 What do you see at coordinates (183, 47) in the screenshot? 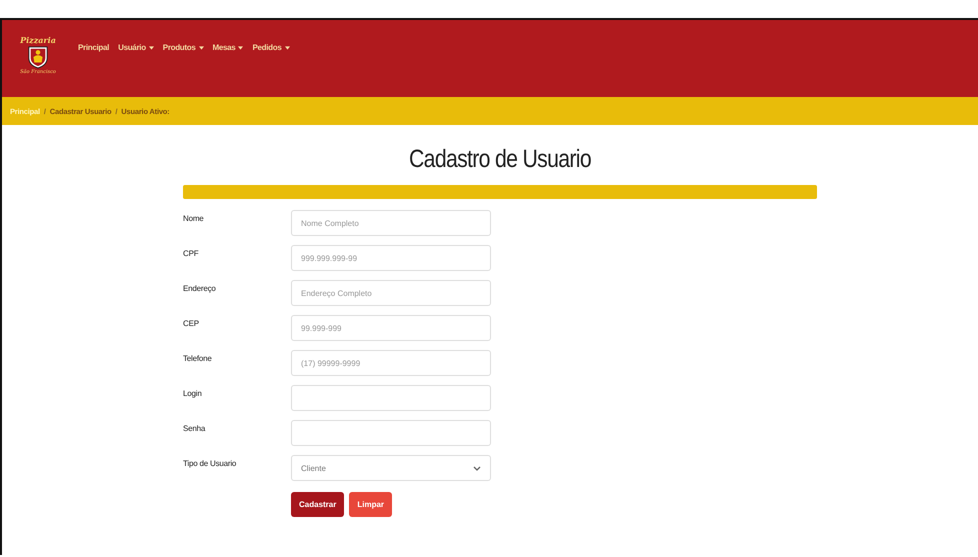
I see `nav-menu-item: Produtos` at bounding box center [183, 47].